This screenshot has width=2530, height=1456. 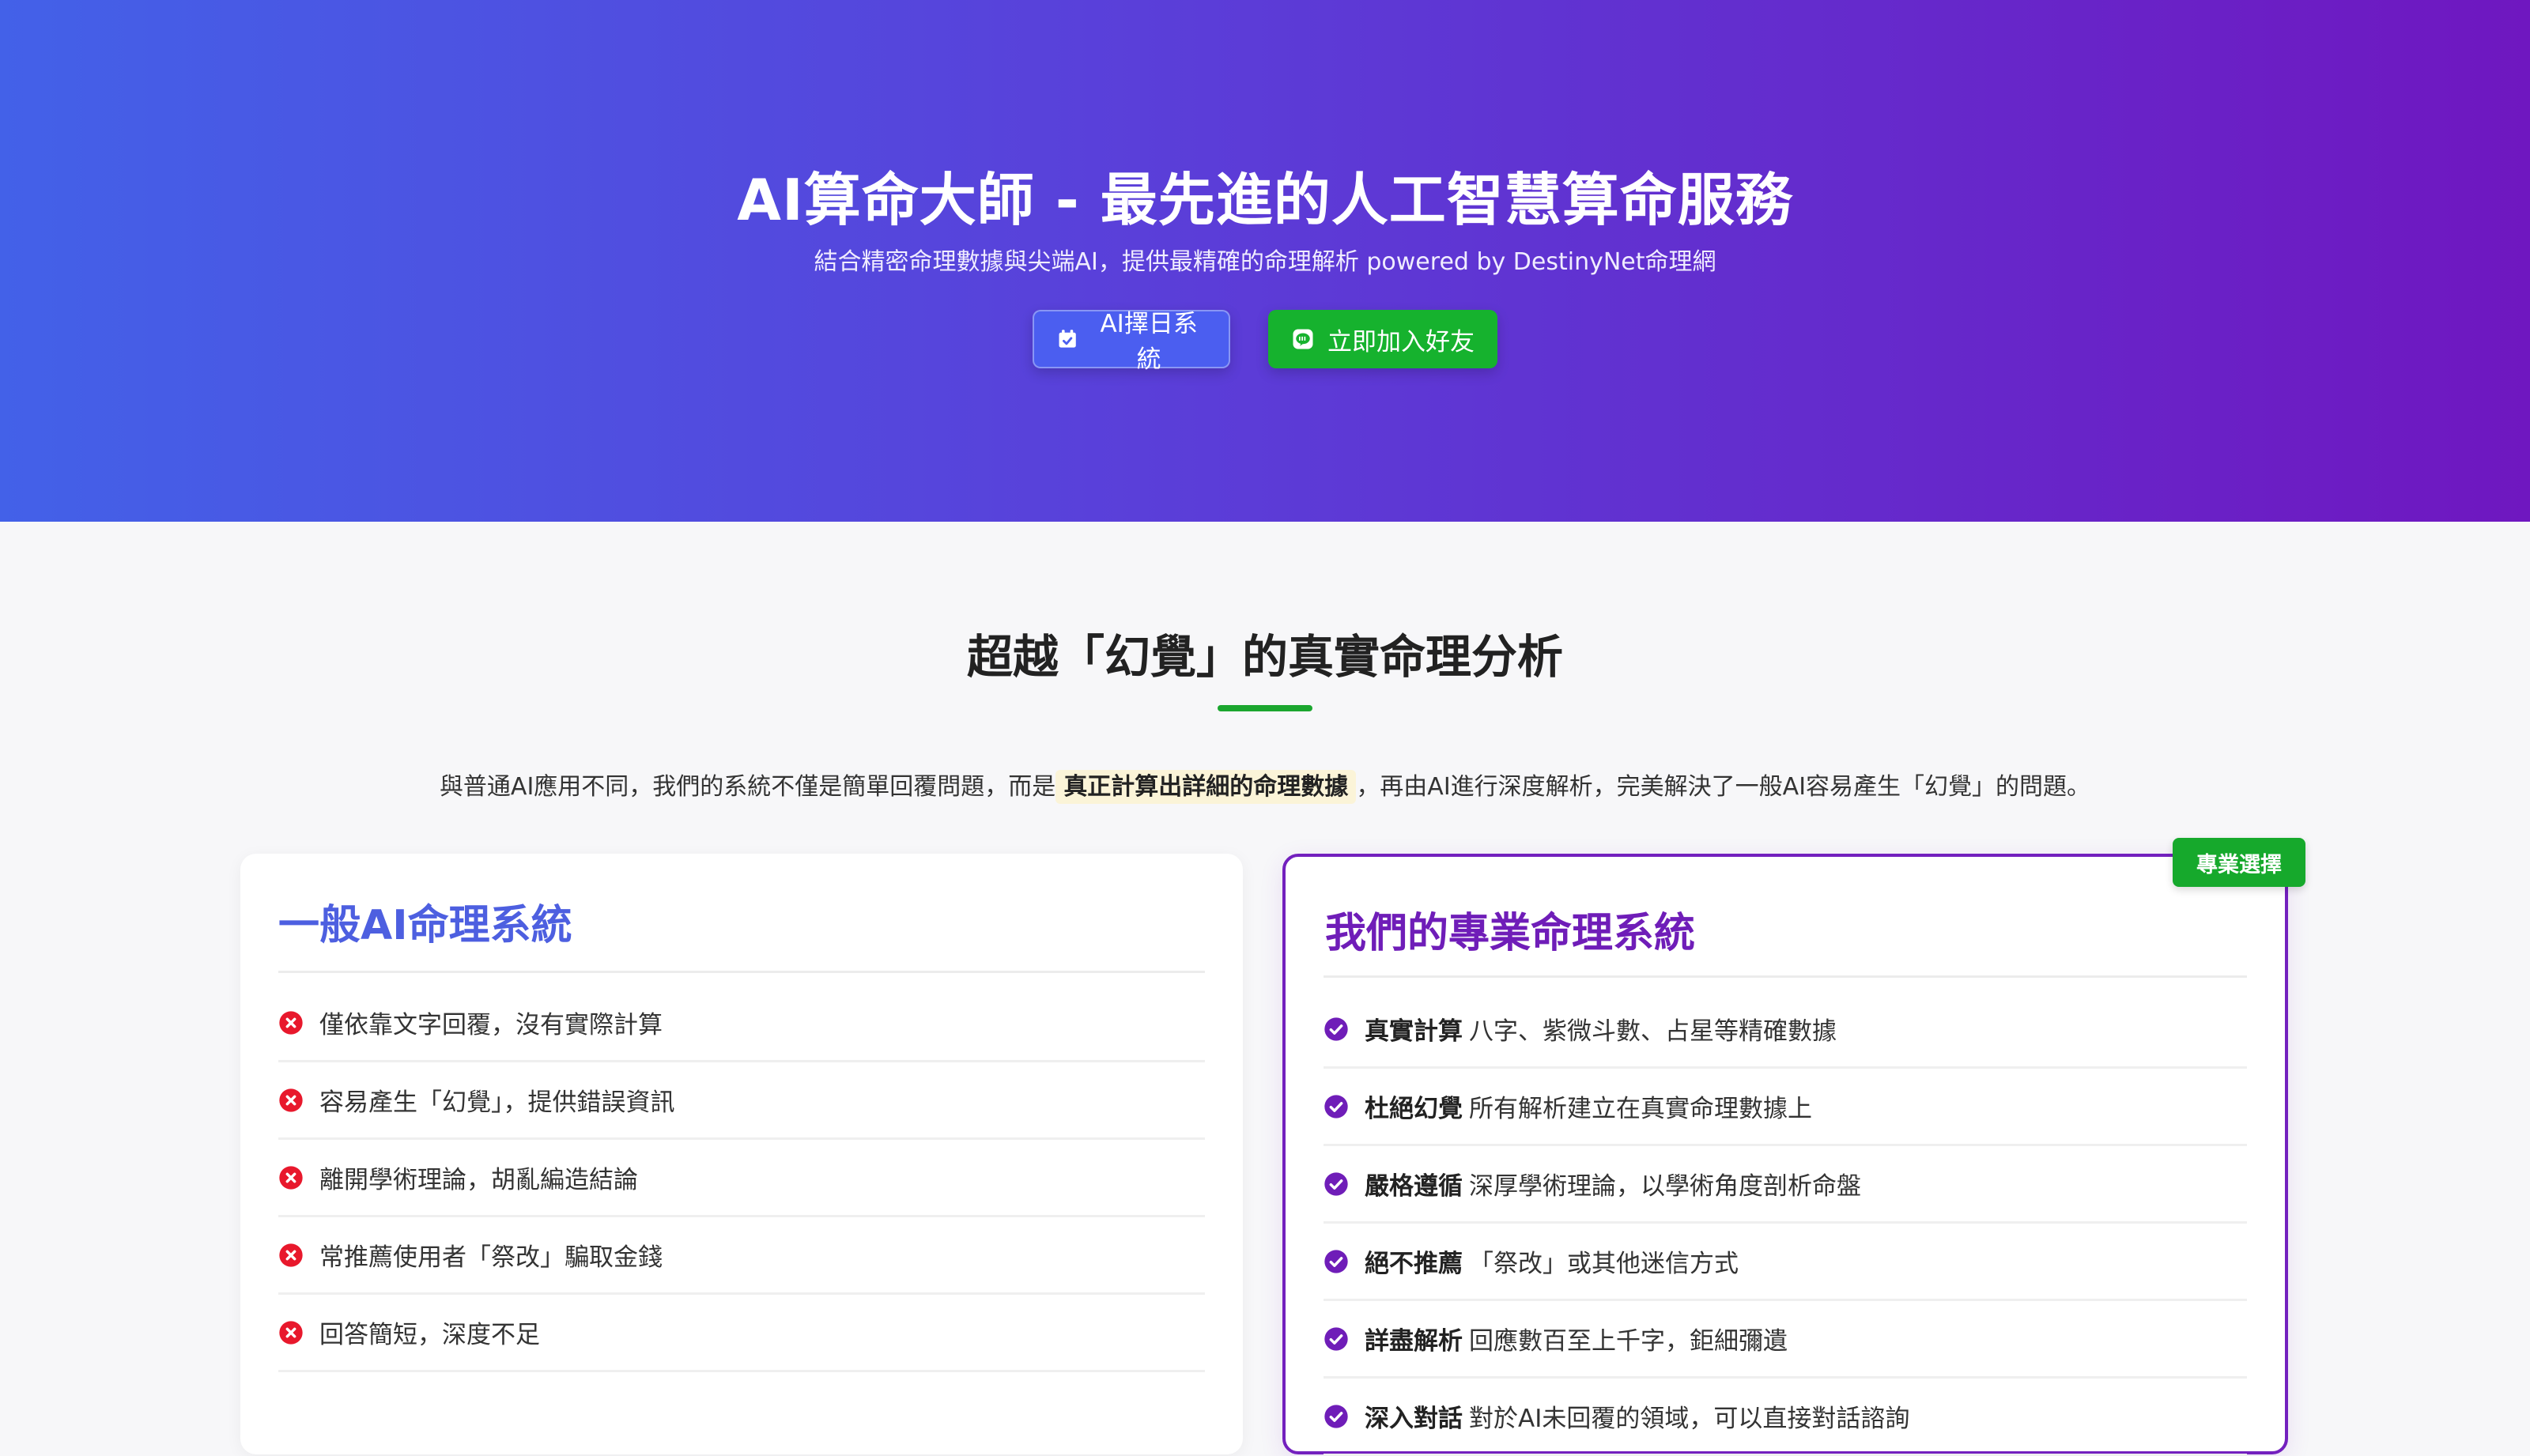 What do you see at coordinates (479, 1180) in the screenshot?
I see `list-item-text: 離開學術理論，胡亂編造結論` at bounding box center [479, 1180].